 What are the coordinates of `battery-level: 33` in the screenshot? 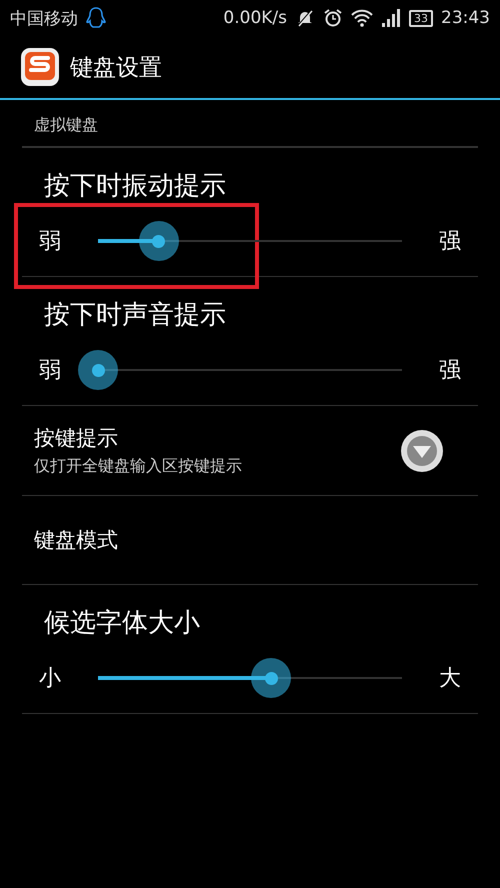 It's located at (421, 18).